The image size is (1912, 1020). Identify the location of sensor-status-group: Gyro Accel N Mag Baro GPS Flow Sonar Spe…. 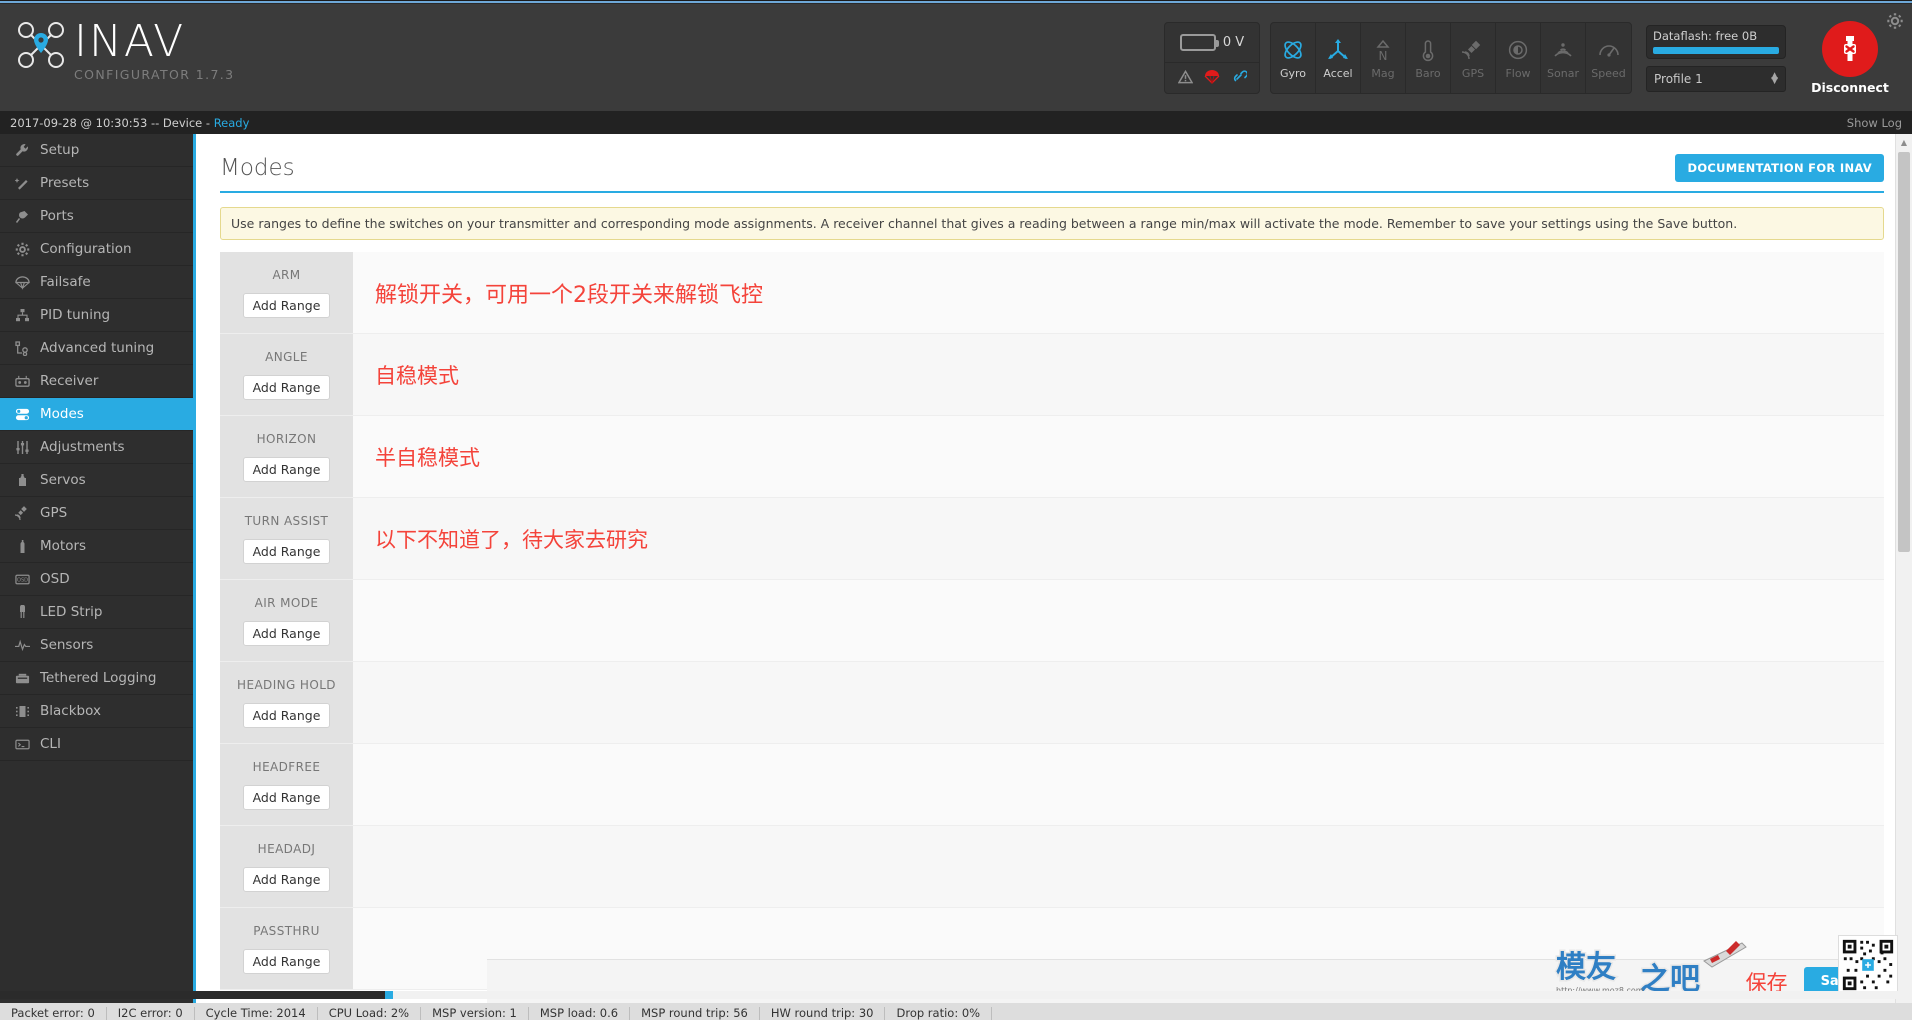
(1451, 58).